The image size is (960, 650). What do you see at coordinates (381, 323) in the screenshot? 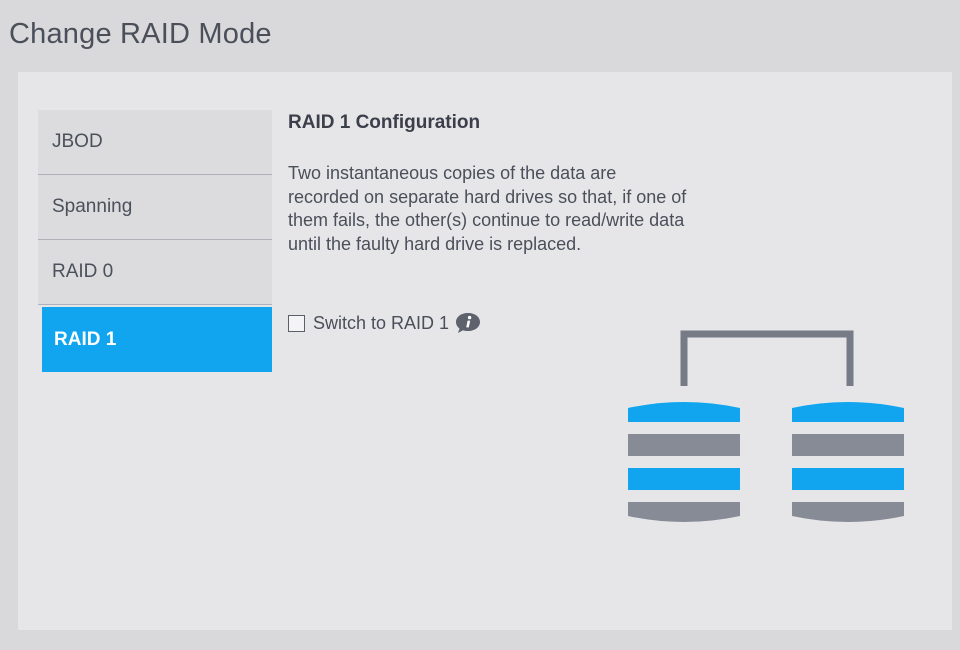
I see `switch-raid1-label: Switch to RAID 1` at bounding box center [381, 323].